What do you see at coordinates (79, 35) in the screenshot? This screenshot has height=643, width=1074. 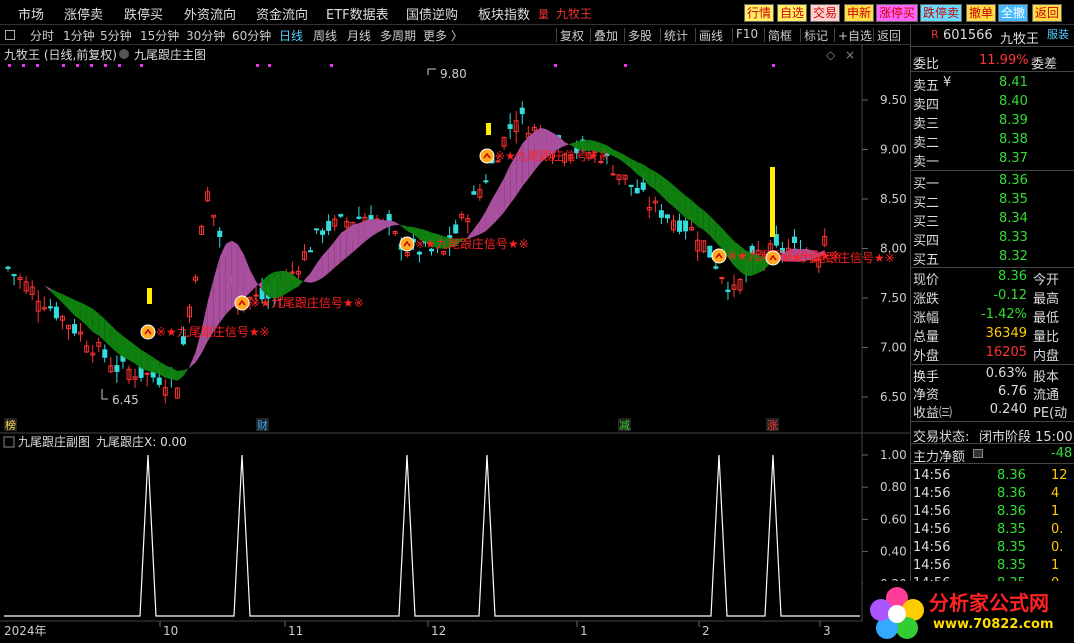 I see `period-tab-1: 1分钟` at bounding box center [79, 35].